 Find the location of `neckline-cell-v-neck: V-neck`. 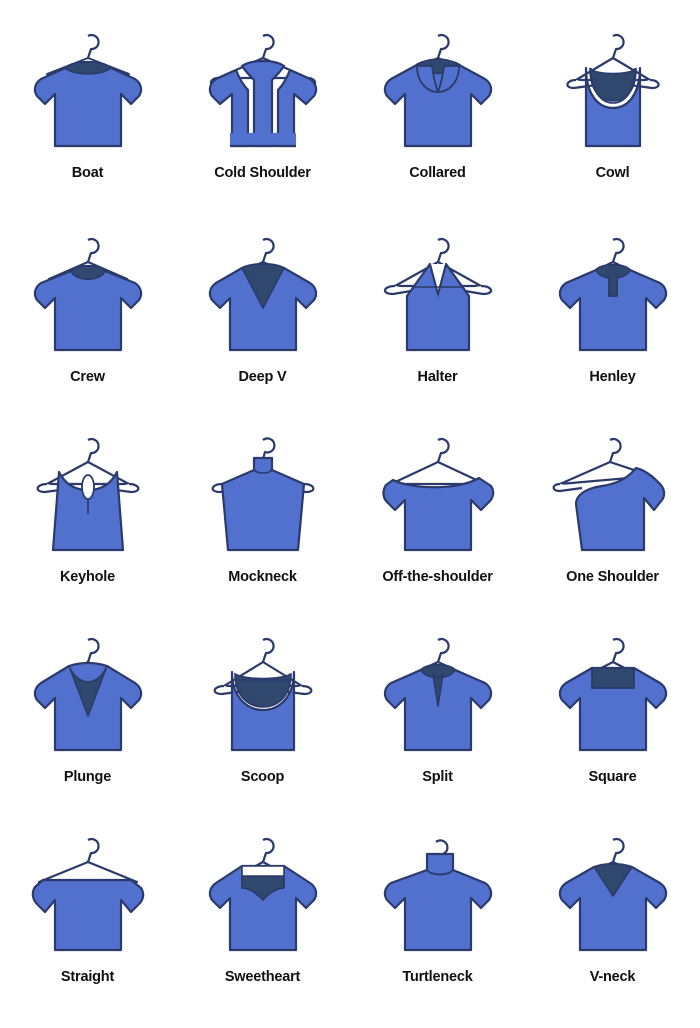

neckline-cell-v-neck: V-neck is located at coordinates (612, 919).